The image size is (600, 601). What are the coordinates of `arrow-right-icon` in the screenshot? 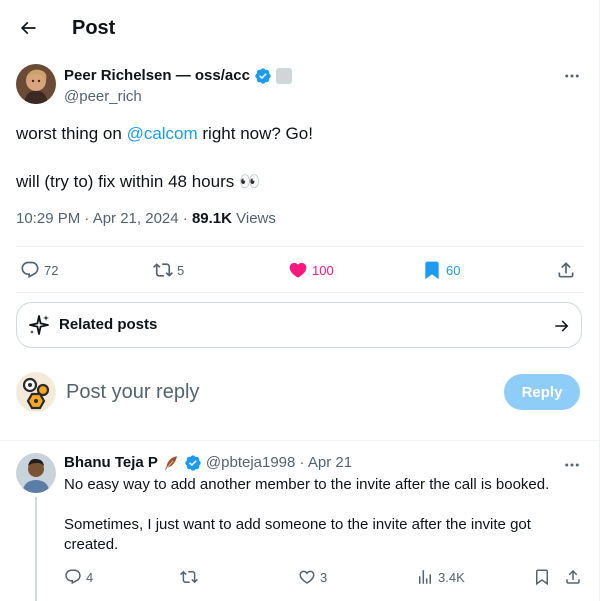 It's located at (562, 326).